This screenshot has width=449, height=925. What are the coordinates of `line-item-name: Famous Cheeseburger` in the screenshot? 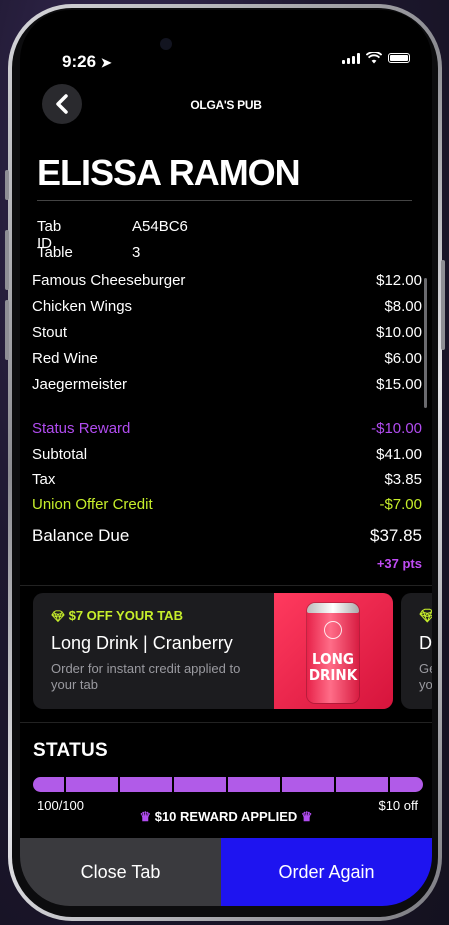 It's located at (109, 280).